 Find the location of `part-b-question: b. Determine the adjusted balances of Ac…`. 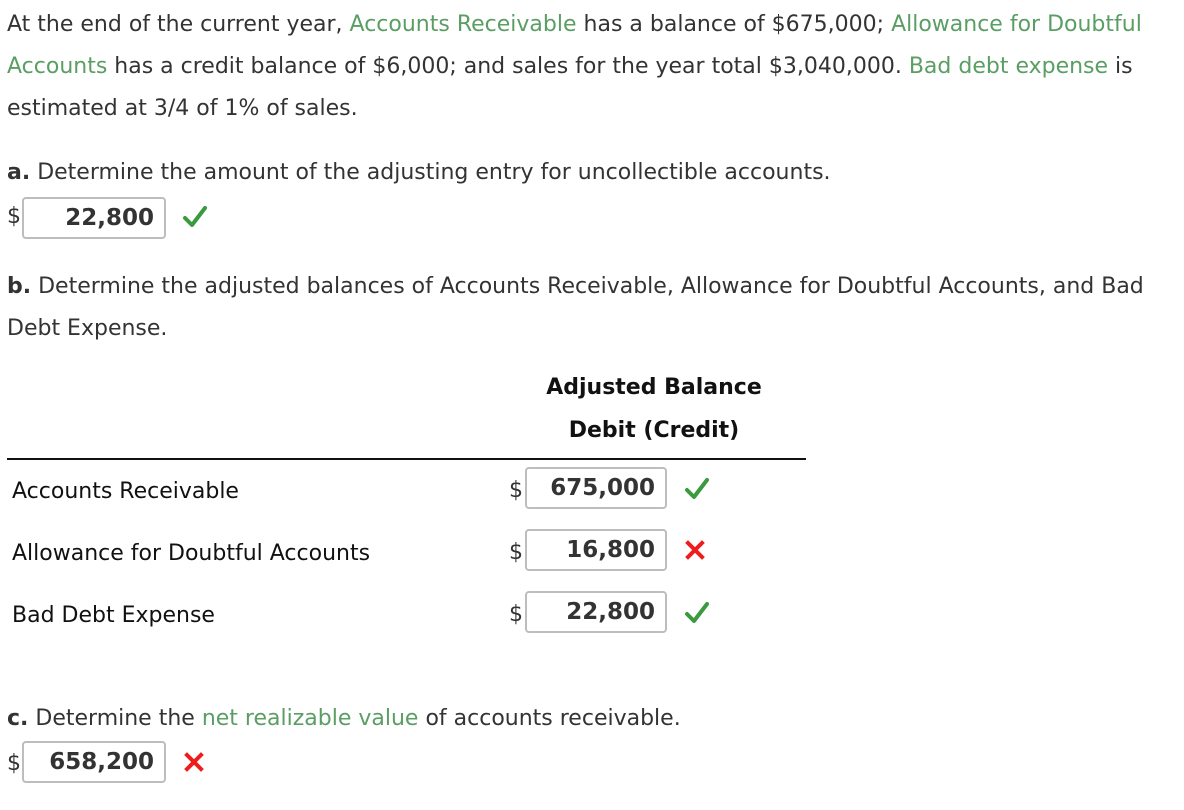

part-b-question: b. Determine the adjusted balances of Ac… is located at coordinates (592, 308).